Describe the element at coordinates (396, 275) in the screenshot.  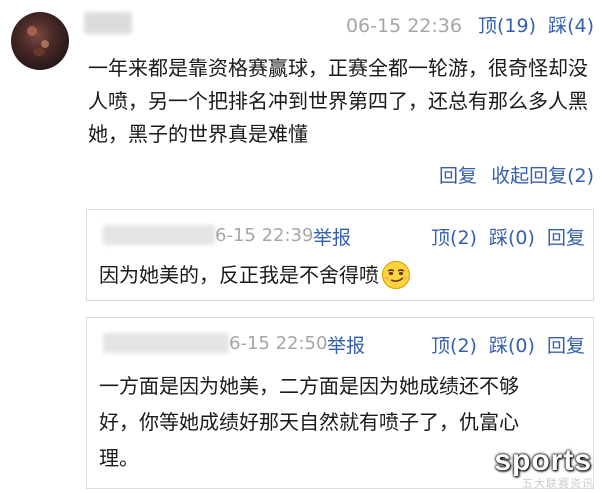
I see `smirk-emoji-icon` at that location.